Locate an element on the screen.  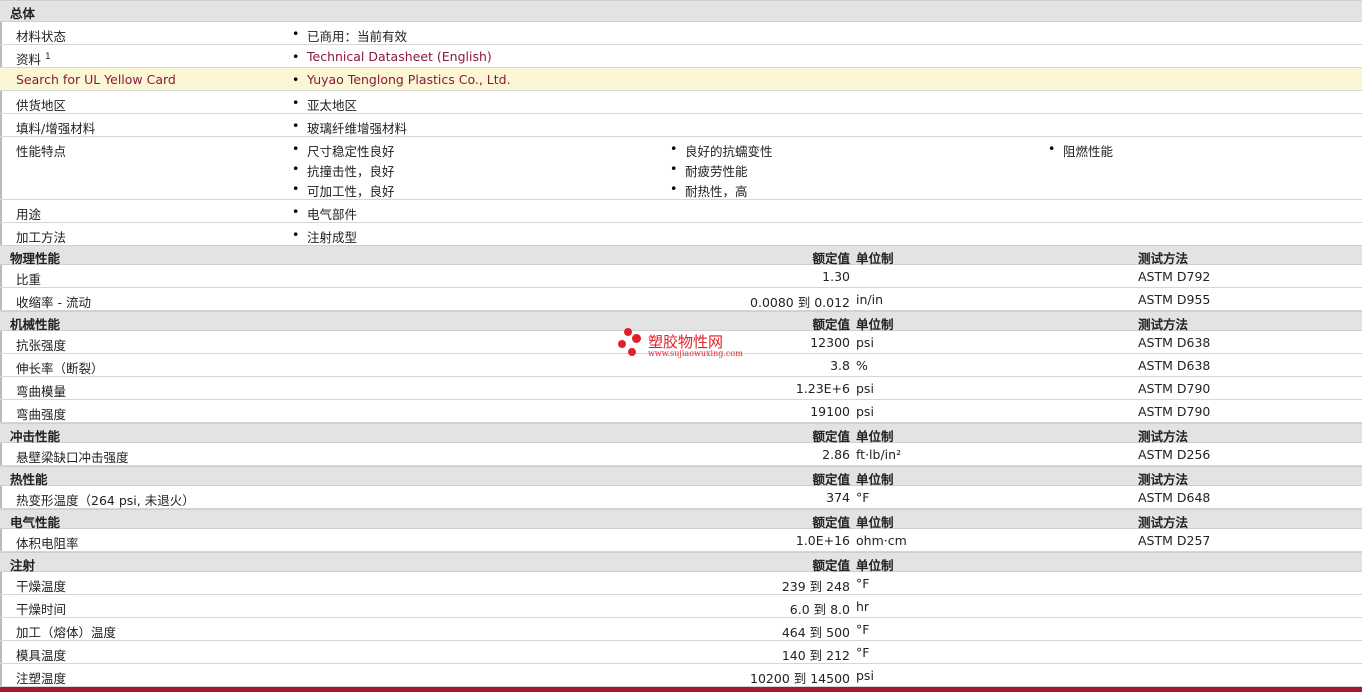
section-impact: 冲击性能 额定值 单位制 测试方法 is located at coordinates (681, 433).